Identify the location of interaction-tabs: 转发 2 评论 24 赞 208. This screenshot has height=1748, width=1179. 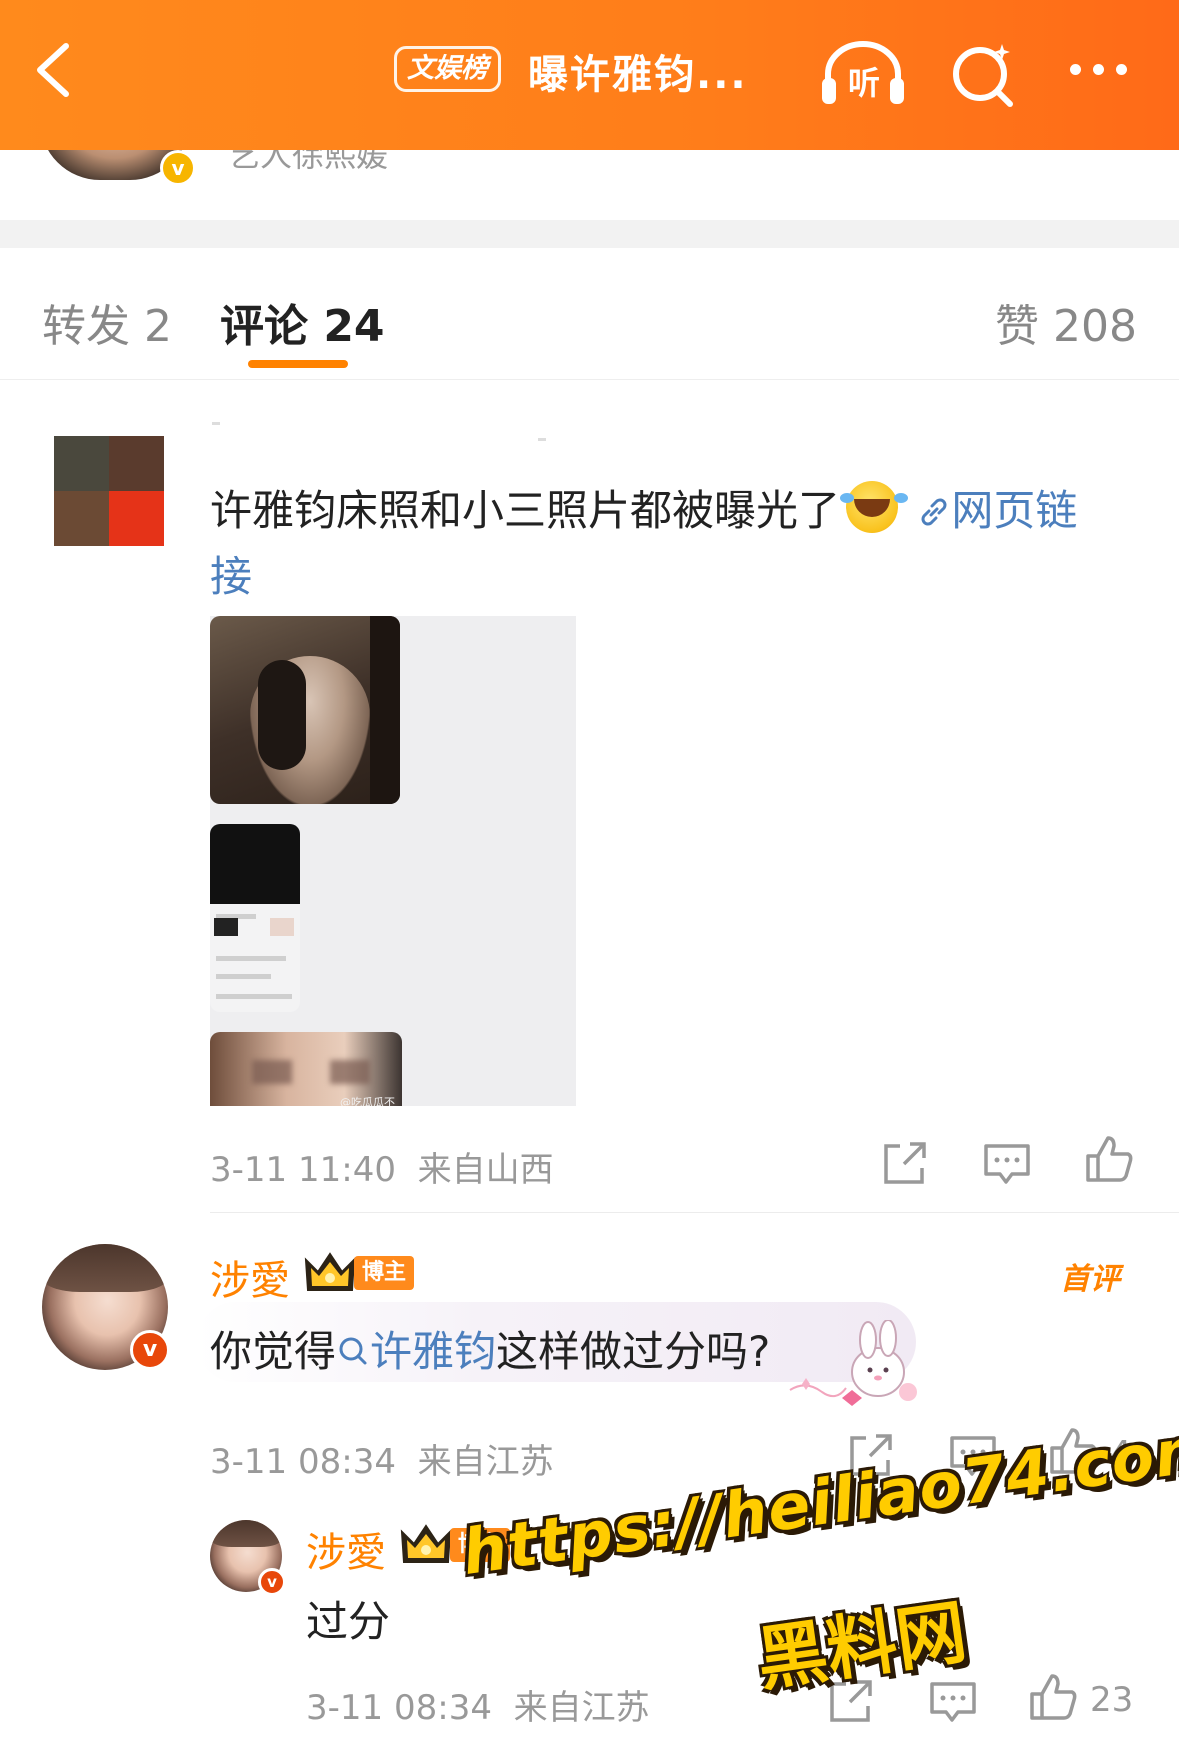
(589, 314).